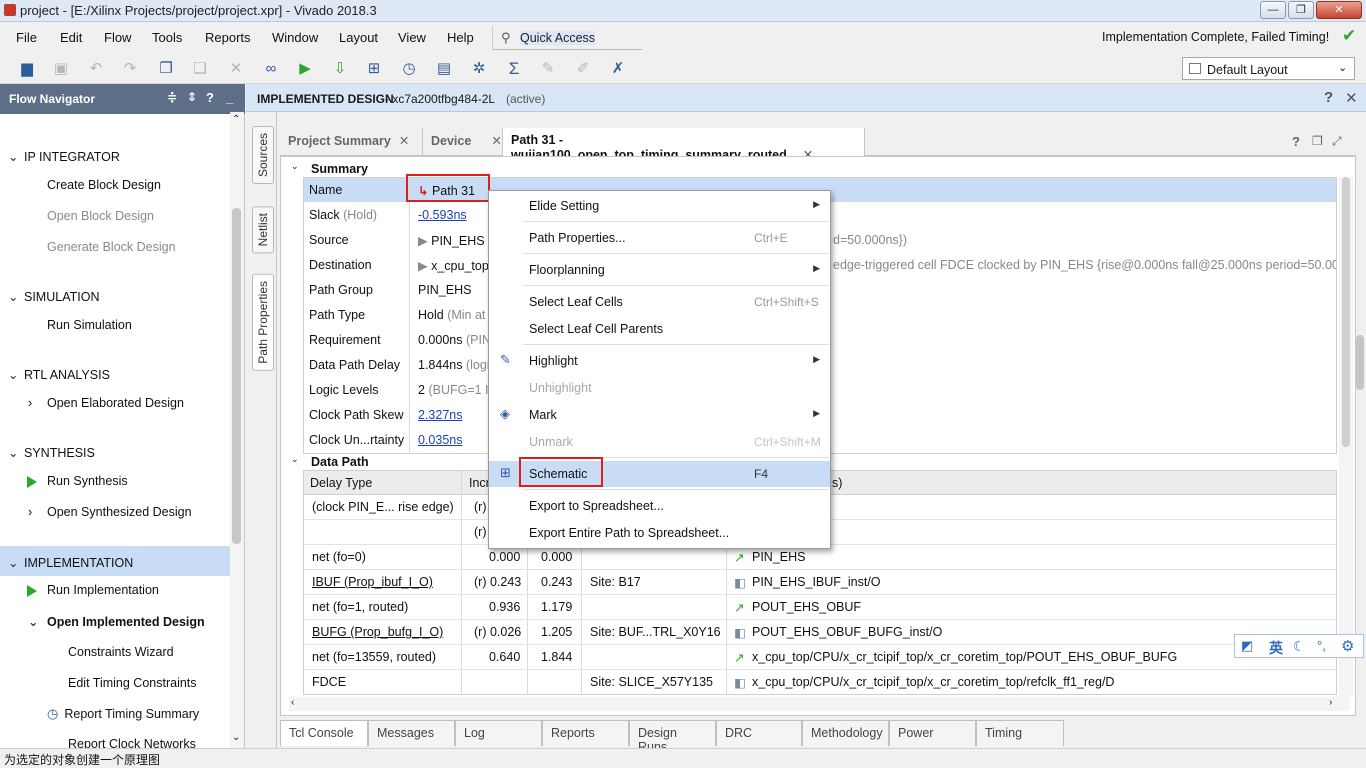 This screenshot has height=768, width=1366. Describe the element at coordinates (1273, 10) in the screenshot. I see `minimize-button: —` at that location.